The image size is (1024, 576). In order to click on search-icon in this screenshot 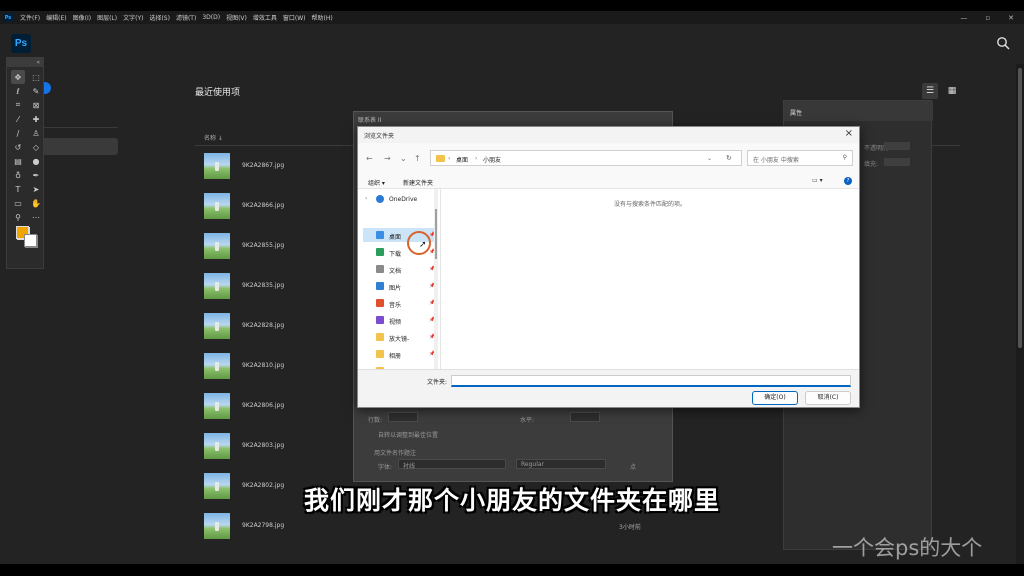, I will do `click(1003, 43)`.